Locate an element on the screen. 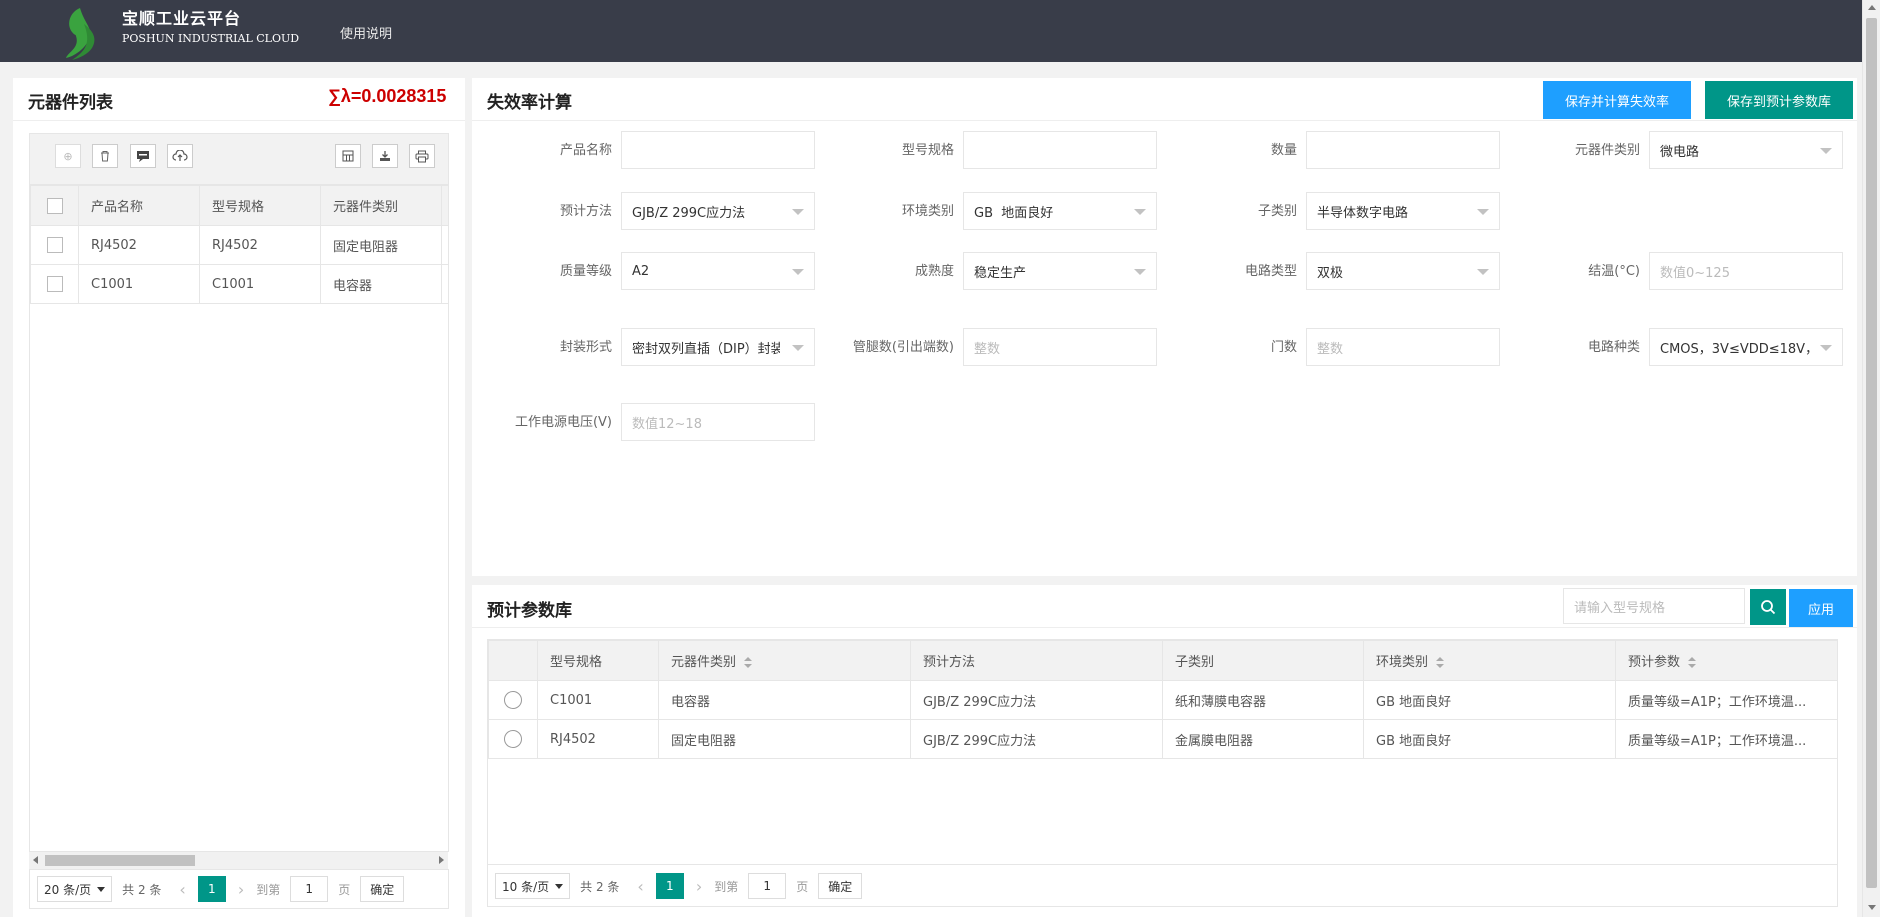 This screenshot has width=1880, height=917. junction-temp-input: 数值0~125 is located at coordinates (1746, 271).